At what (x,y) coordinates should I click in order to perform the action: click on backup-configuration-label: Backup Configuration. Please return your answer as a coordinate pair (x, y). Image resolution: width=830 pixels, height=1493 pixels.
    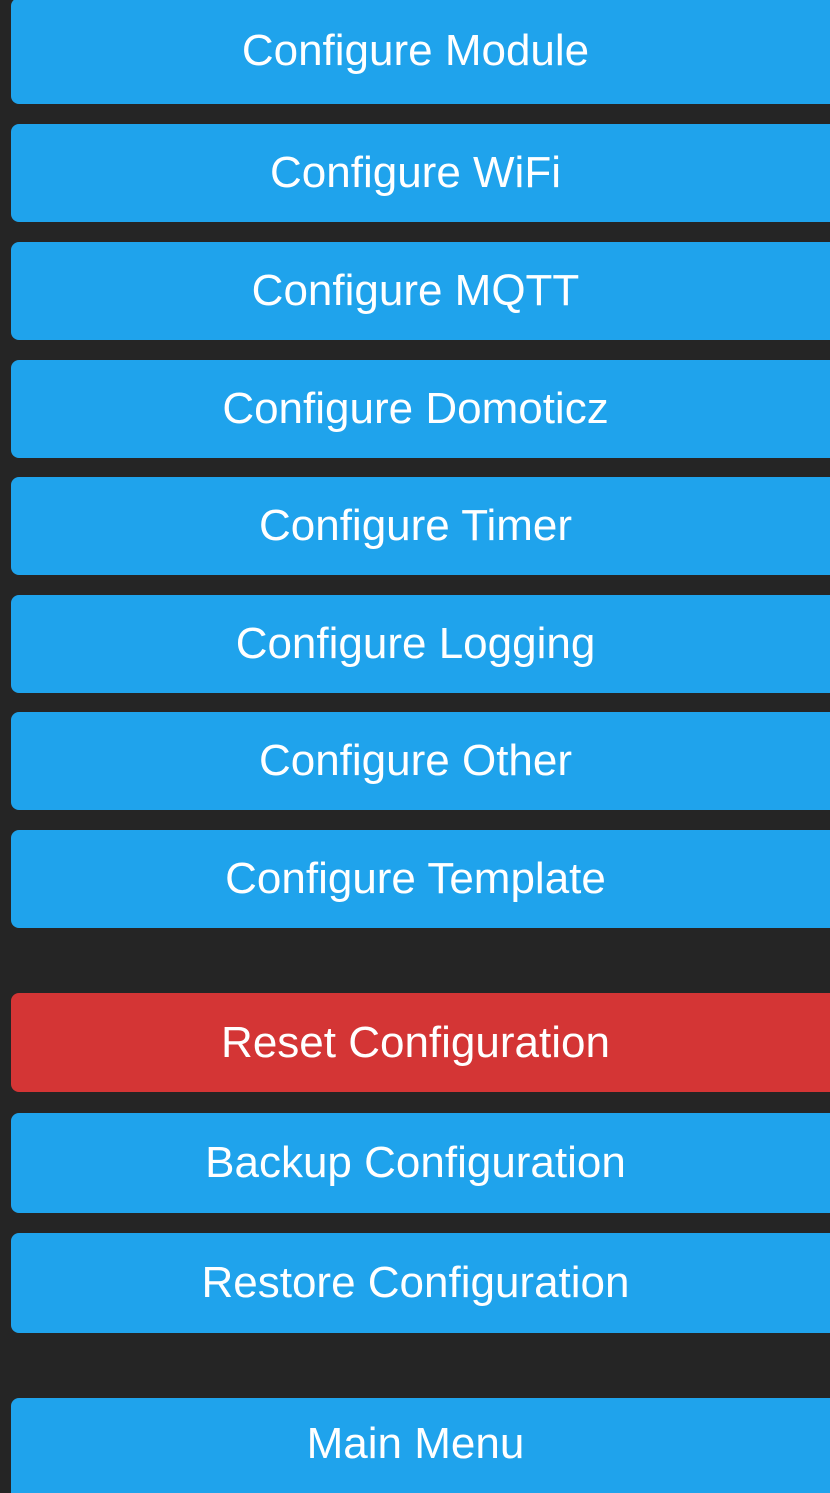
    Looking at the image, I should click on (415, 1162).